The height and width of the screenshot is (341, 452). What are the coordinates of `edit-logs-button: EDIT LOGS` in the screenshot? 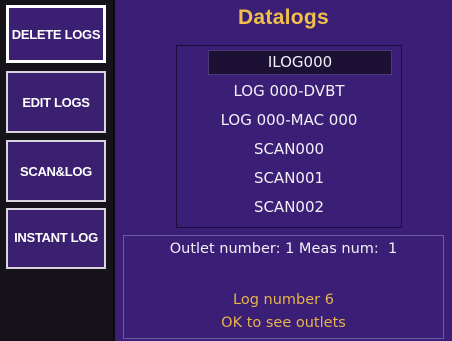 It's located at (56, 102).